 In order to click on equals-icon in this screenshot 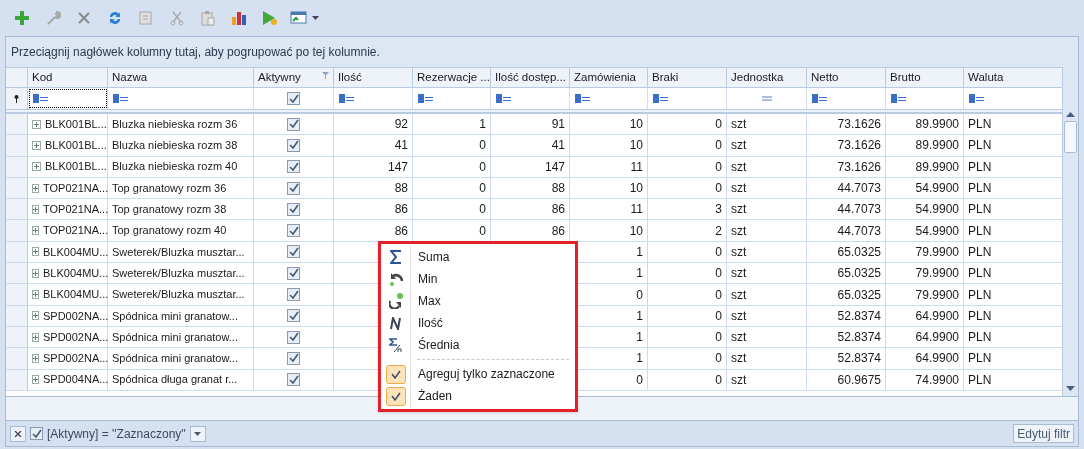, I will do `click(766, 98)`.